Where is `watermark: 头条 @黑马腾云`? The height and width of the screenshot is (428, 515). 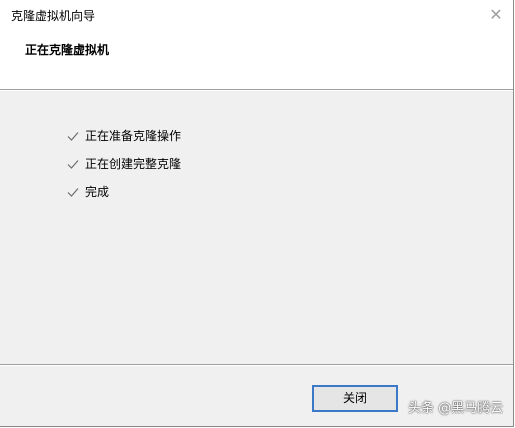 watermark: 头条 @黑马腾云 is located at coordinates (456, 408).